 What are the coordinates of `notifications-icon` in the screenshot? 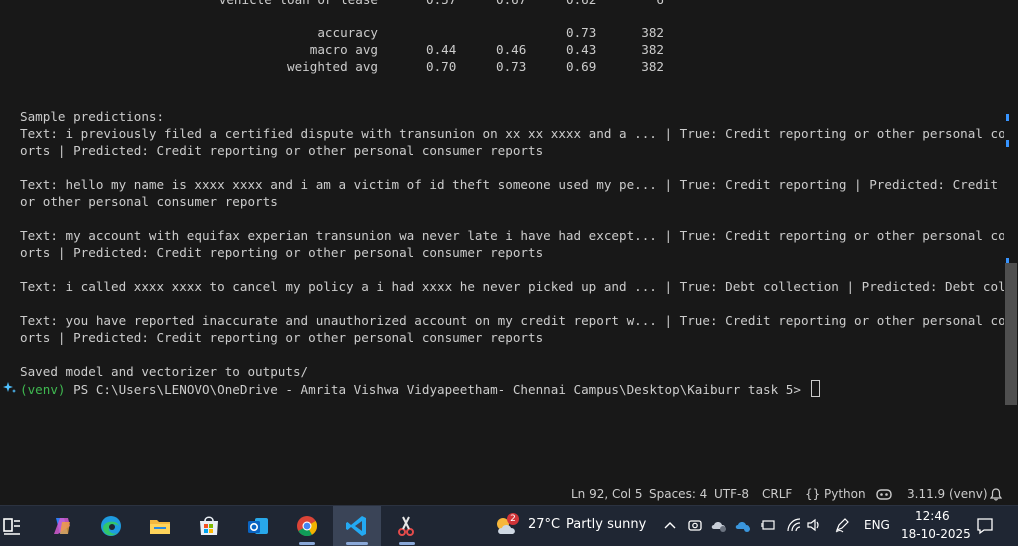 It's located at (985, 526).